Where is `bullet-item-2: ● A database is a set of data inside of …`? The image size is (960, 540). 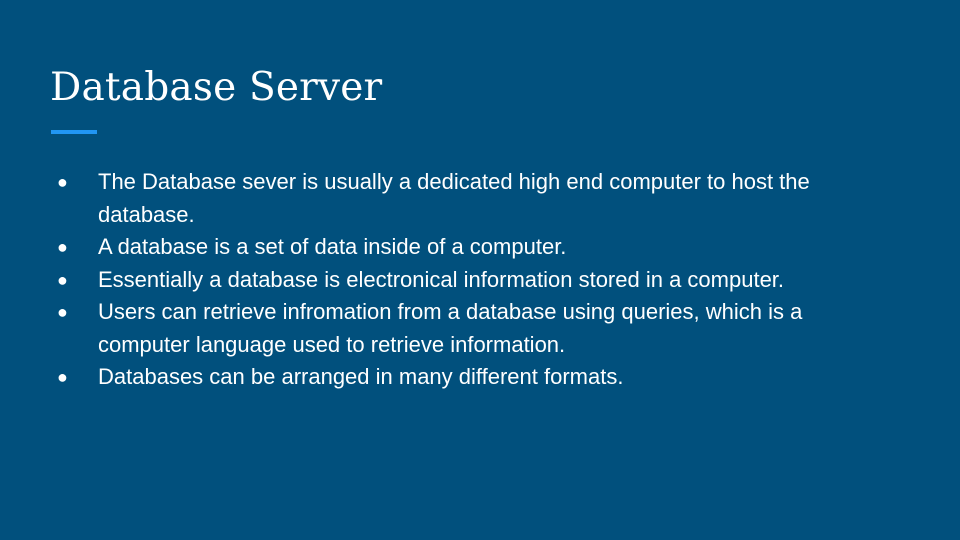
bullet-item-2: ● A database is a set of data inside of … is located at coordinates (475, 247).